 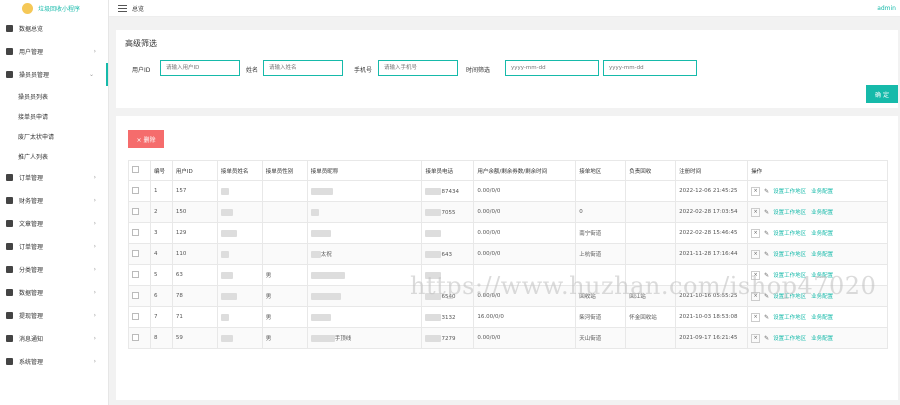 What do you see at coordinates (194, 170) in the screenshot?
I see `column-header: 用户ID` at bounding box center [194, 170].